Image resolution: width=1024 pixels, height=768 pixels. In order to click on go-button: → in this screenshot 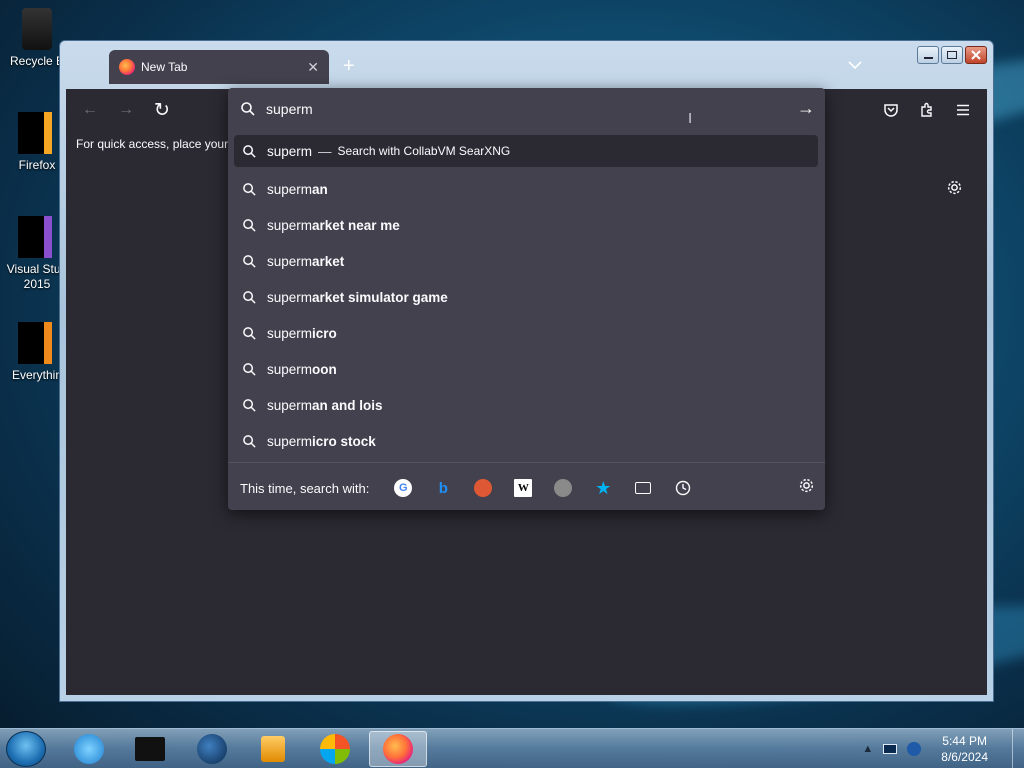, I will do `click(806, 108)`.